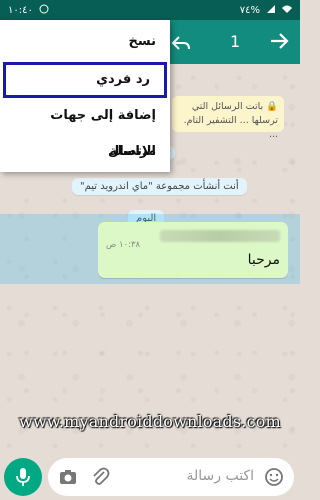  What do you see at coordinates (274, 477) in the screenshot?
I see `emoji-icon` at bounding box center [274, 477].